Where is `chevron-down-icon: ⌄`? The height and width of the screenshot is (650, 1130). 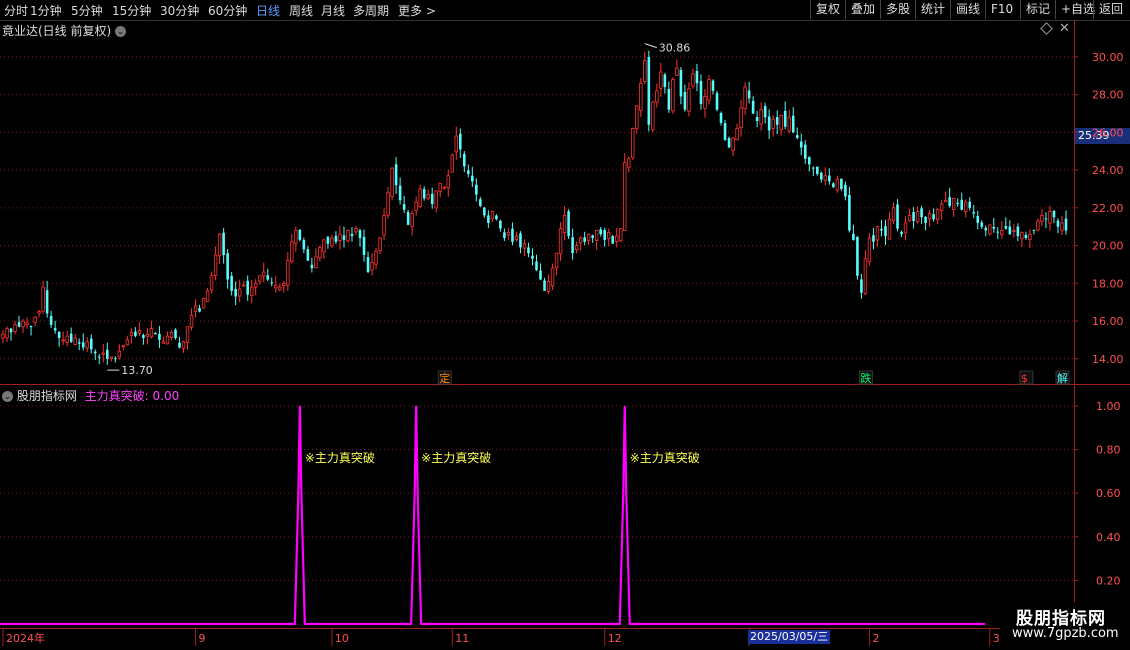 chevron-down-icon: ⌄ is located at coordinates (7, 396).